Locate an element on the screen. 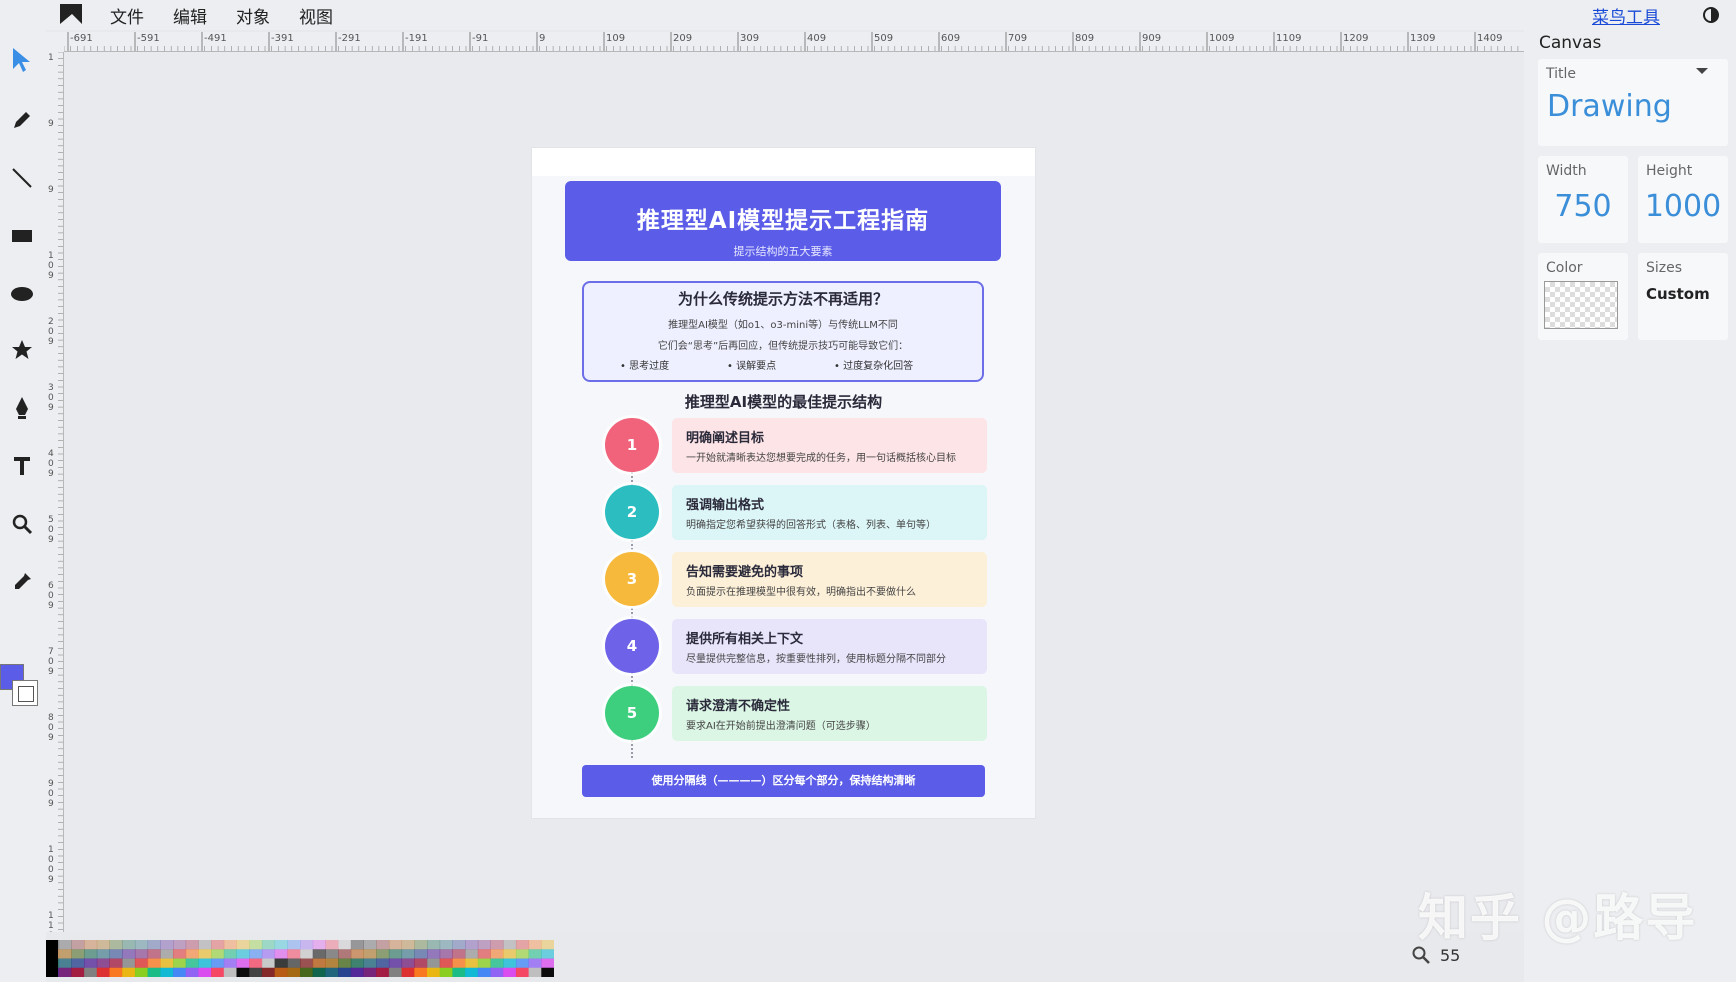  color-palette is located at coordinates (300, 959).